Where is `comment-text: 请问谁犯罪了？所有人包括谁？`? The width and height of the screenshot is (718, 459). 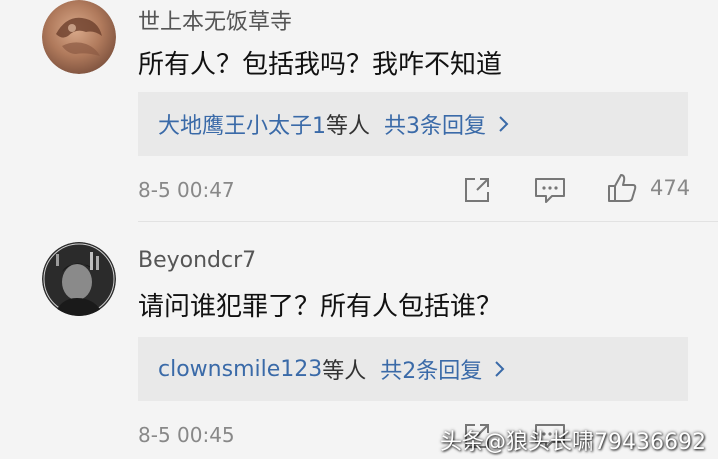
comment-text: 请问谁犯罪了？所有人包括谁？ is located at coordinates (320, 307).